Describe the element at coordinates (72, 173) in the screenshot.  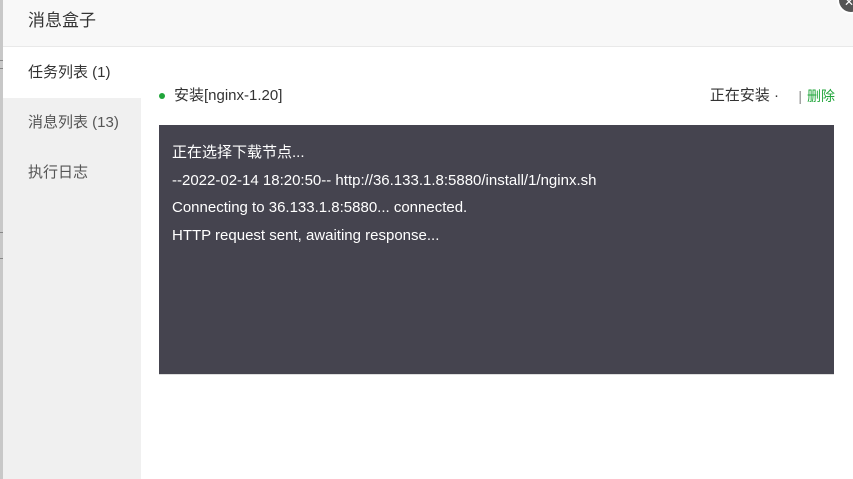
I see `tab-execution-log: 执行日志` at that location.